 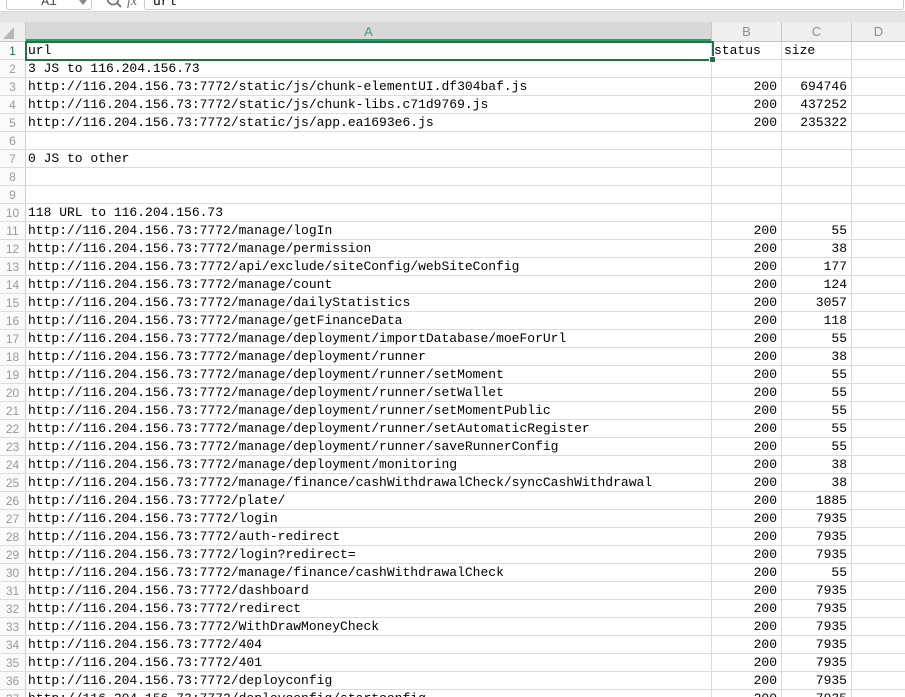 What do you see at coordinates (817, 266) in the screenshot?
I see `cell-size: 177` at bounding box center [817, 266].